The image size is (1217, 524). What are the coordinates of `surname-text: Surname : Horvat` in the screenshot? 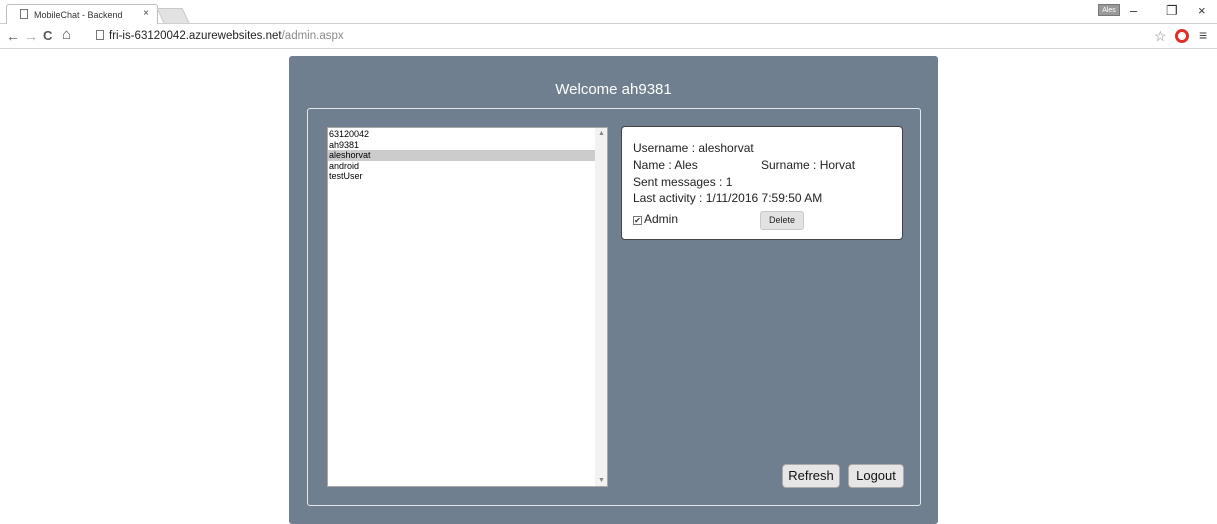 It's located at (808, 165).